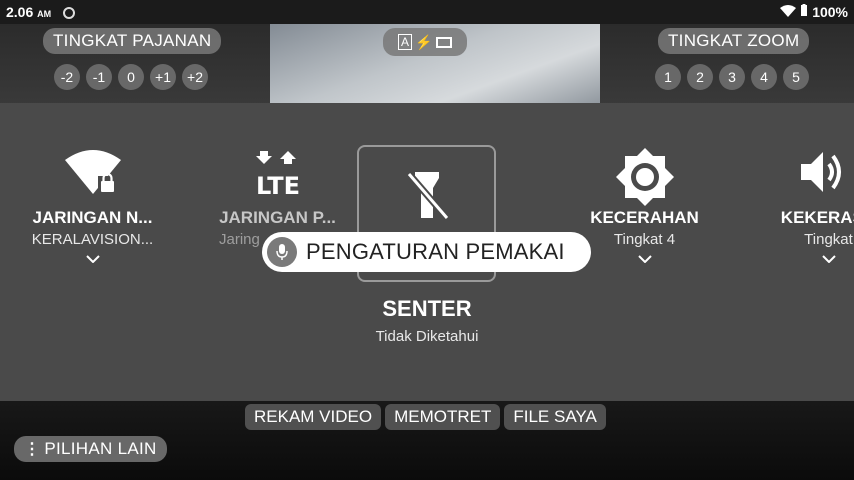 This screenshot has width=854, height=480. I want to click on battery-level: 100%, so click(830, 12).